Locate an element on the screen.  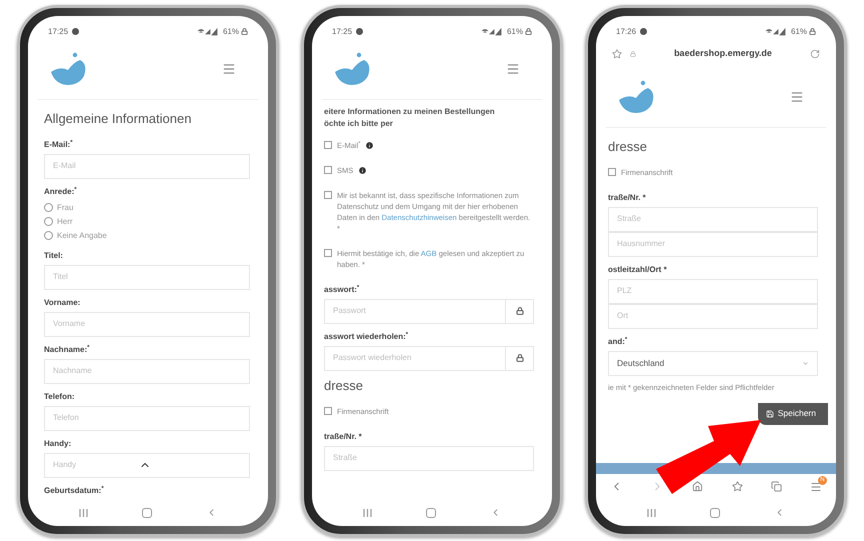
input-field: Titel is located at coordinates (147, 277).